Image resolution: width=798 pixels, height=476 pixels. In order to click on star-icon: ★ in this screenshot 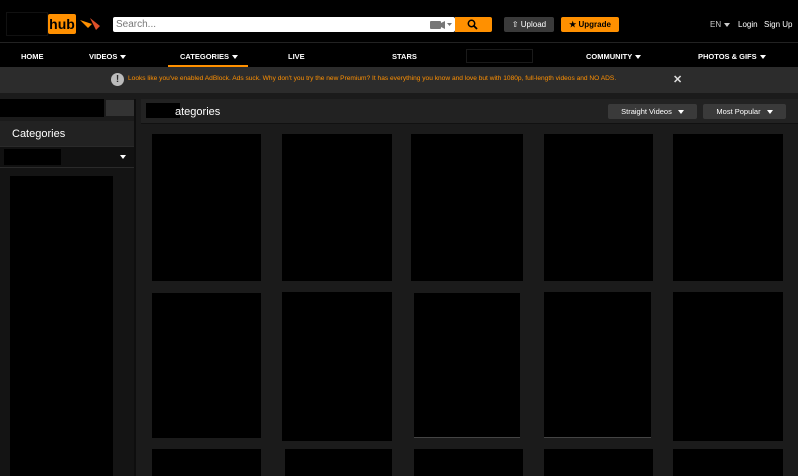, I will do `click(573, 24)`.